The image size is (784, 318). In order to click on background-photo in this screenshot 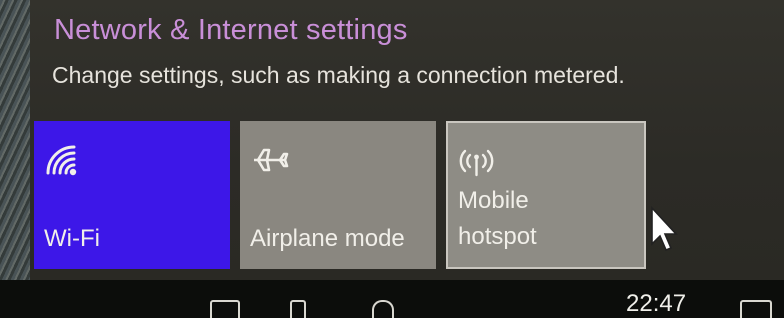, I will do `click(15, 140)`.